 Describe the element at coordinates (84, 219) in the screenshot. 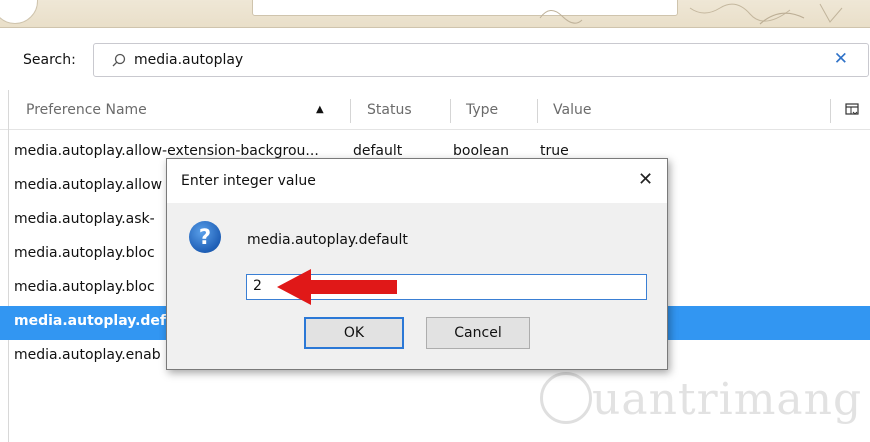

I see `pref-name: media.autoplay.ask-` at that location.